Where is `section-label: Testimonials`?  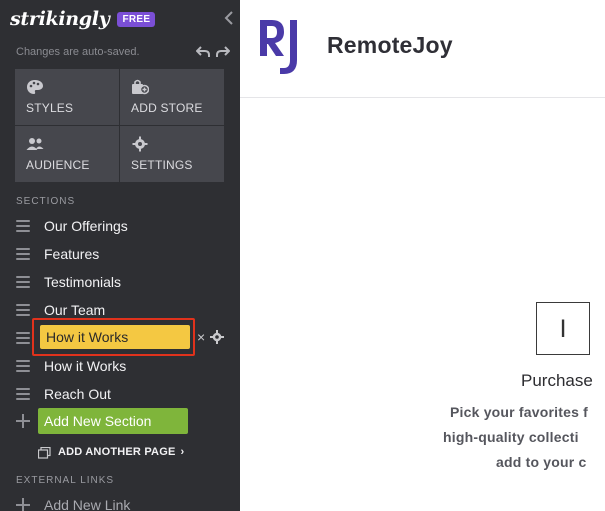
section-label: Testimonials is located at coordinates (83, 282).